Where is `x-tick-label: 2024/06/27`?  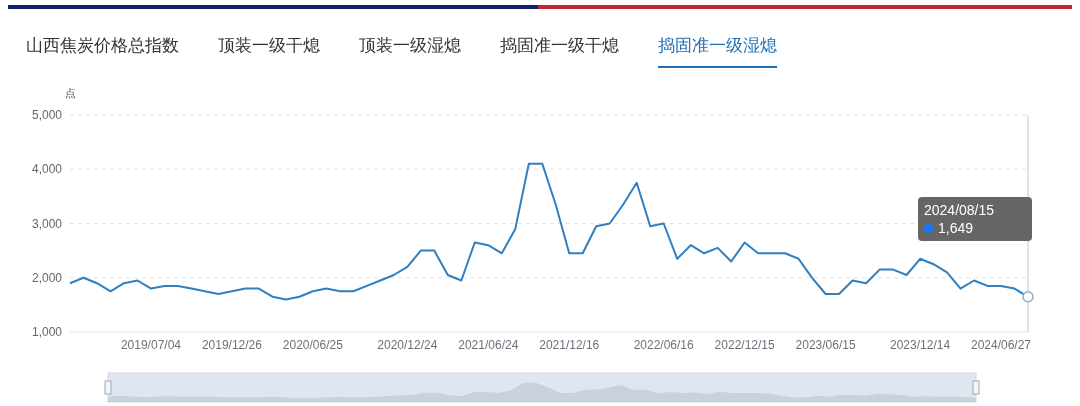 x-tick-label: 2024/06/27 is located at coordinates (1001, 345).